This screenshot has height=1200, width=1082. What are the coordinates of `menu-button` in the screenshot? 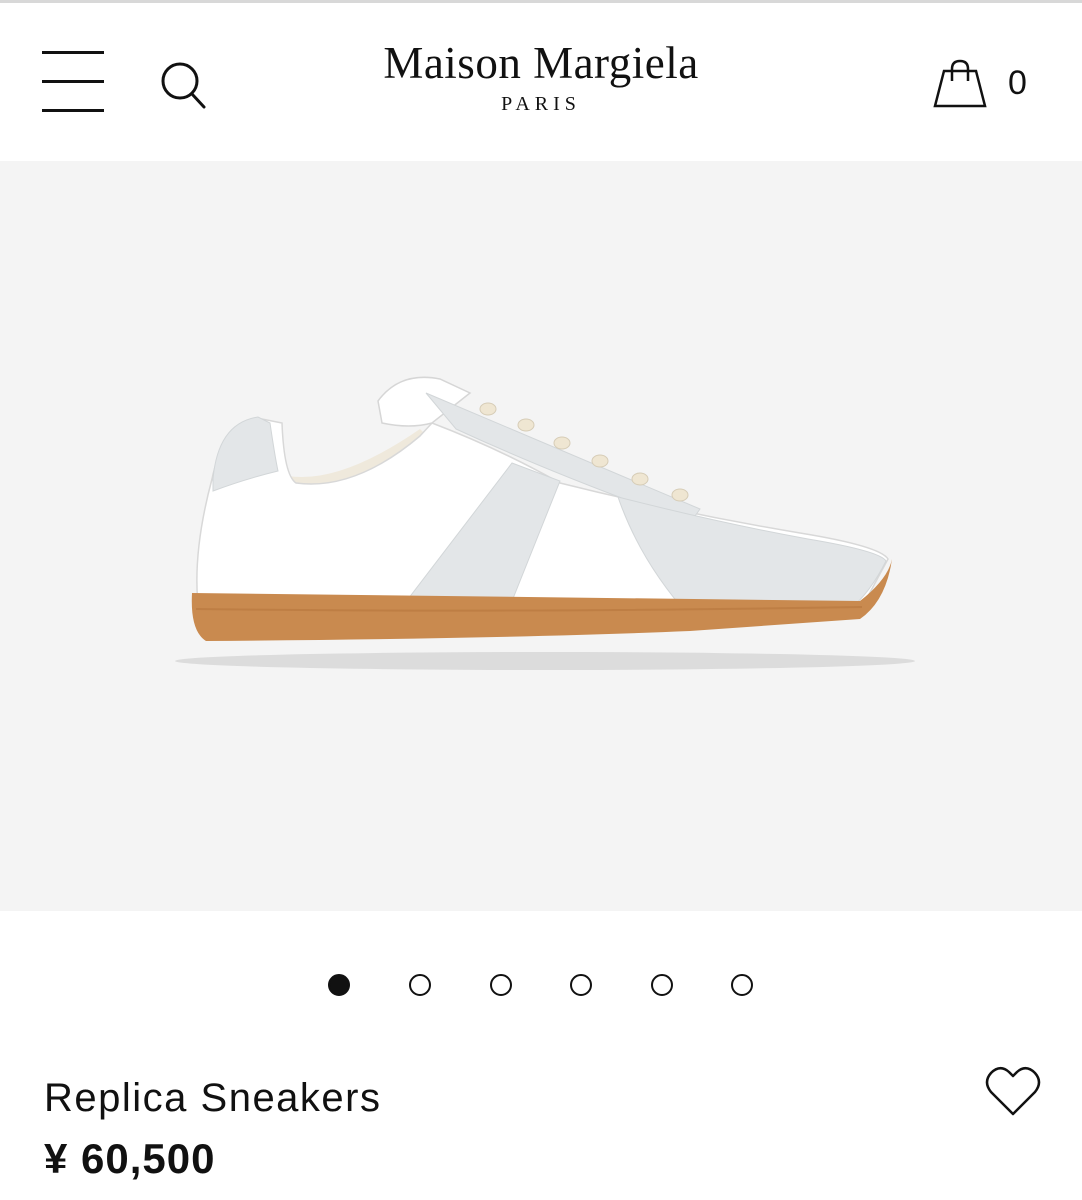 It's located at (73, 83).